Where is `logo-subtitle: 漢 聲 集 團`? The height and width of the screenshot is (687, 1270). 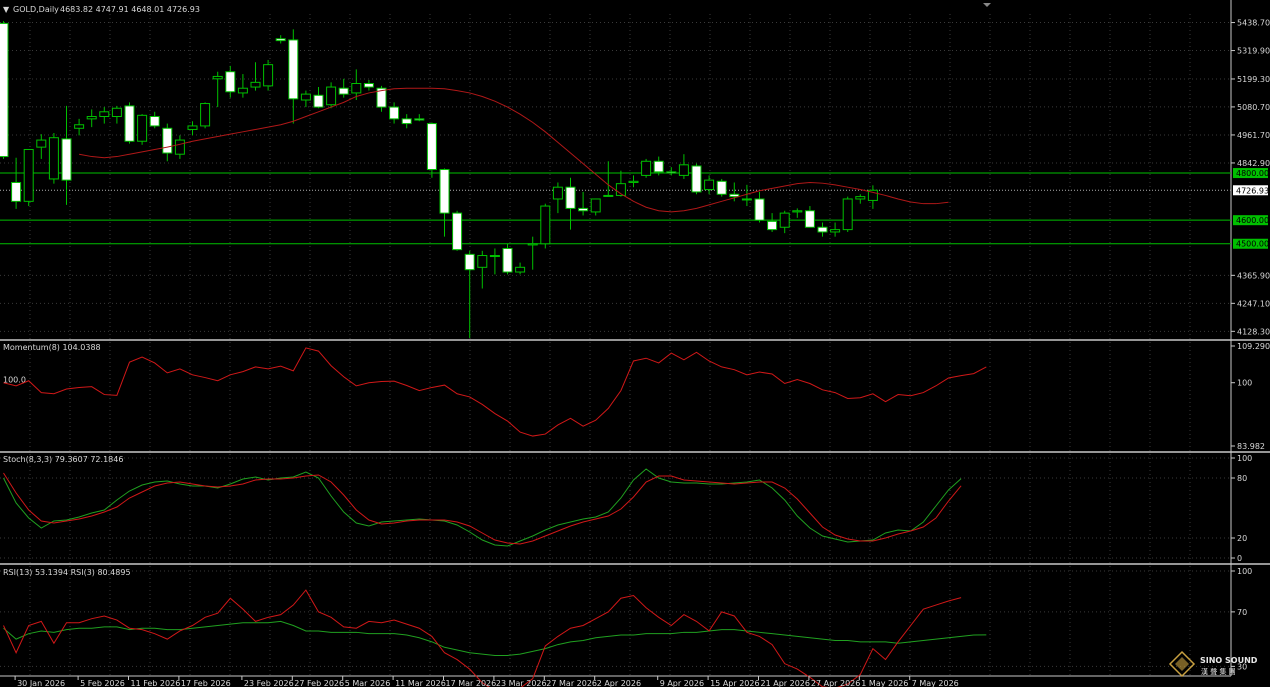
logo-subtitle: 漢 聲 集 團 is located at coordinates (1218, 671).